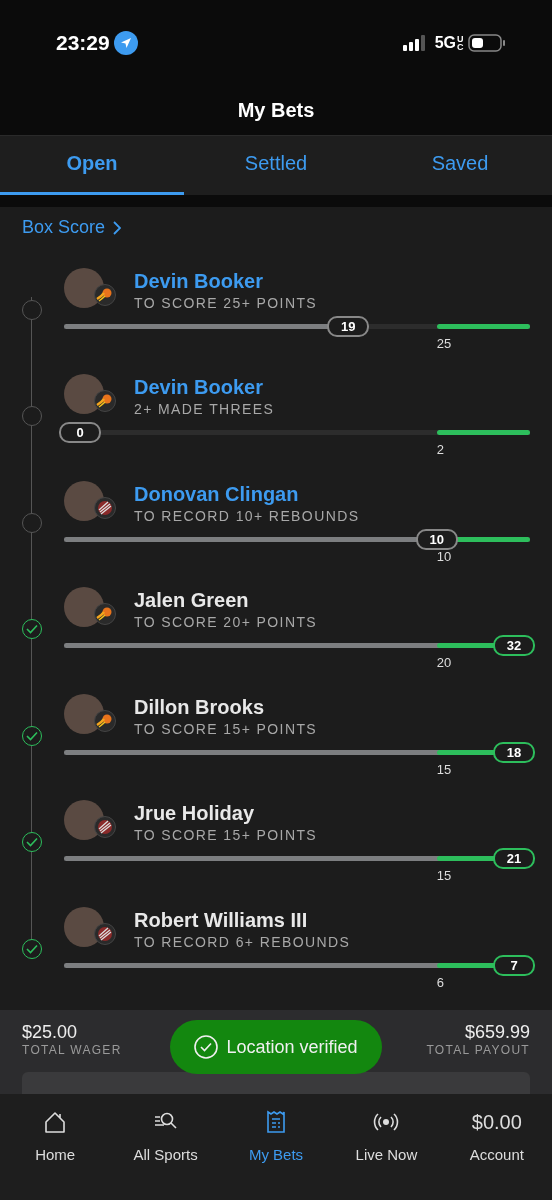  I want to click on payout-label: TOTAL PAYOUT, so click(478, 1050).